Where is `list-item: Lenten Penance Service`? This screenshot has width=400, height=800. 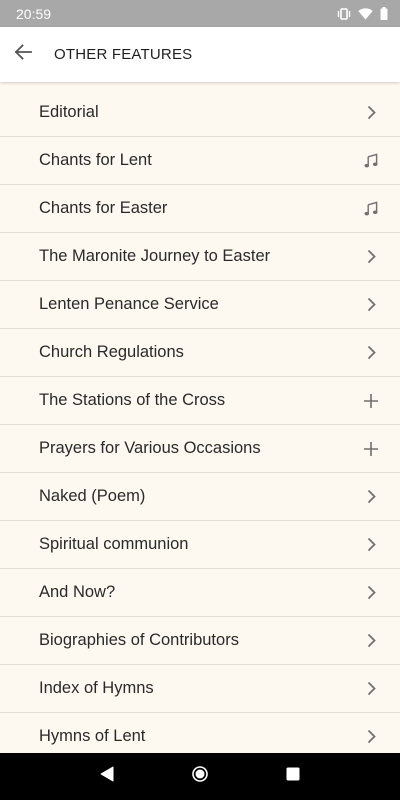
list-item: Lenten Penance Service is located at coordinates (200, 305).